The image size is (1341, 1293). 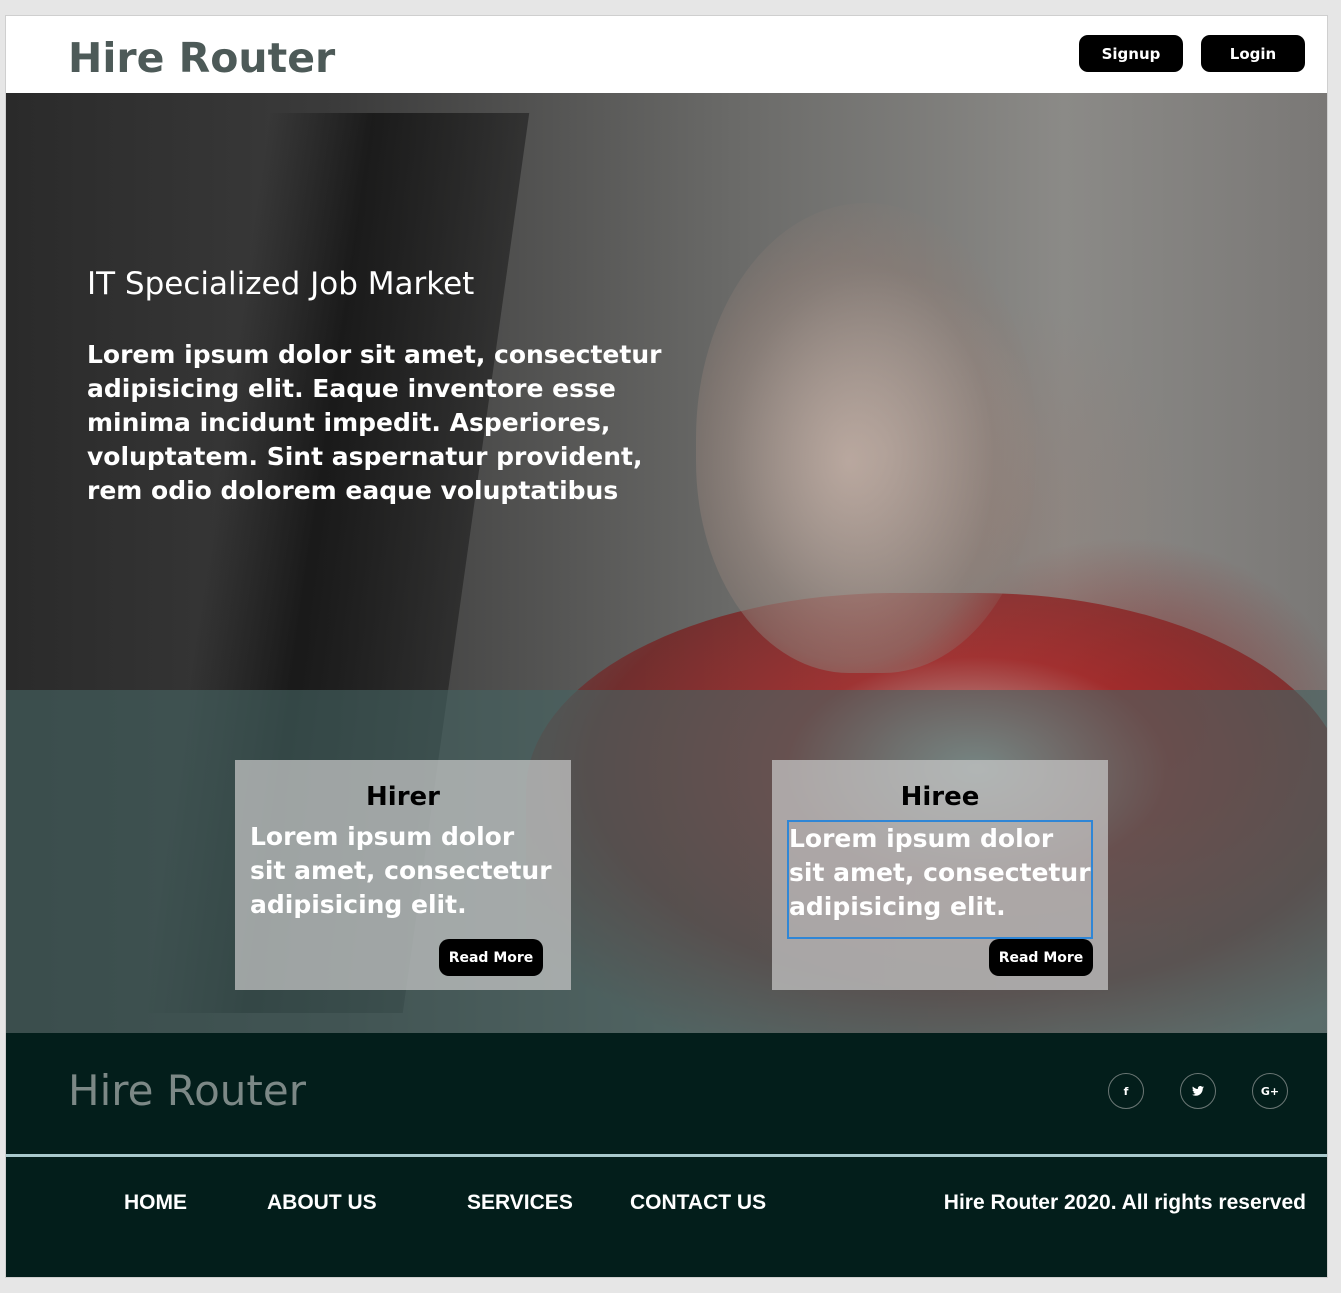 What do you see at coordinates (866, 438) in the screenshot?
I see `hero-background-person-head` at bounding box center [866, 438].